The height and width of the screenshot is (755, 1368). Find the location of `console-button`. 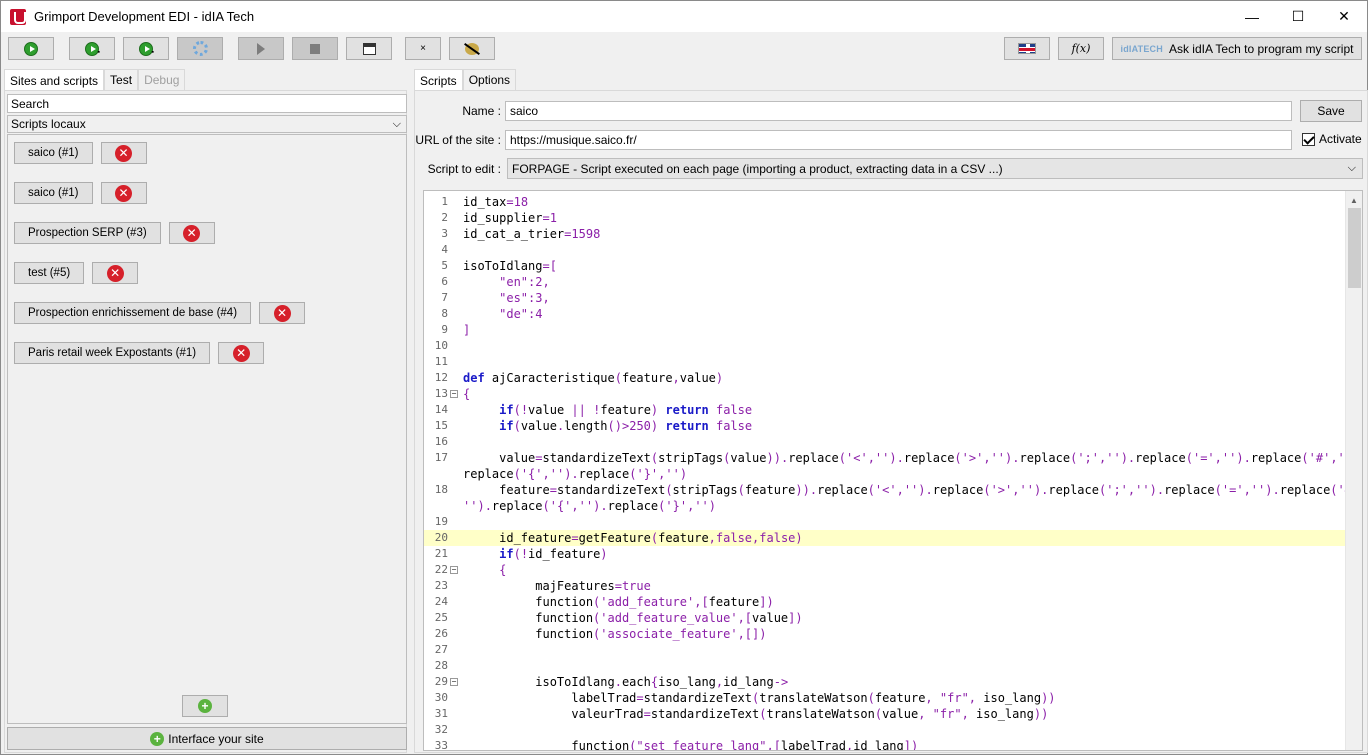

console-button is located at coordinates (369, 48).